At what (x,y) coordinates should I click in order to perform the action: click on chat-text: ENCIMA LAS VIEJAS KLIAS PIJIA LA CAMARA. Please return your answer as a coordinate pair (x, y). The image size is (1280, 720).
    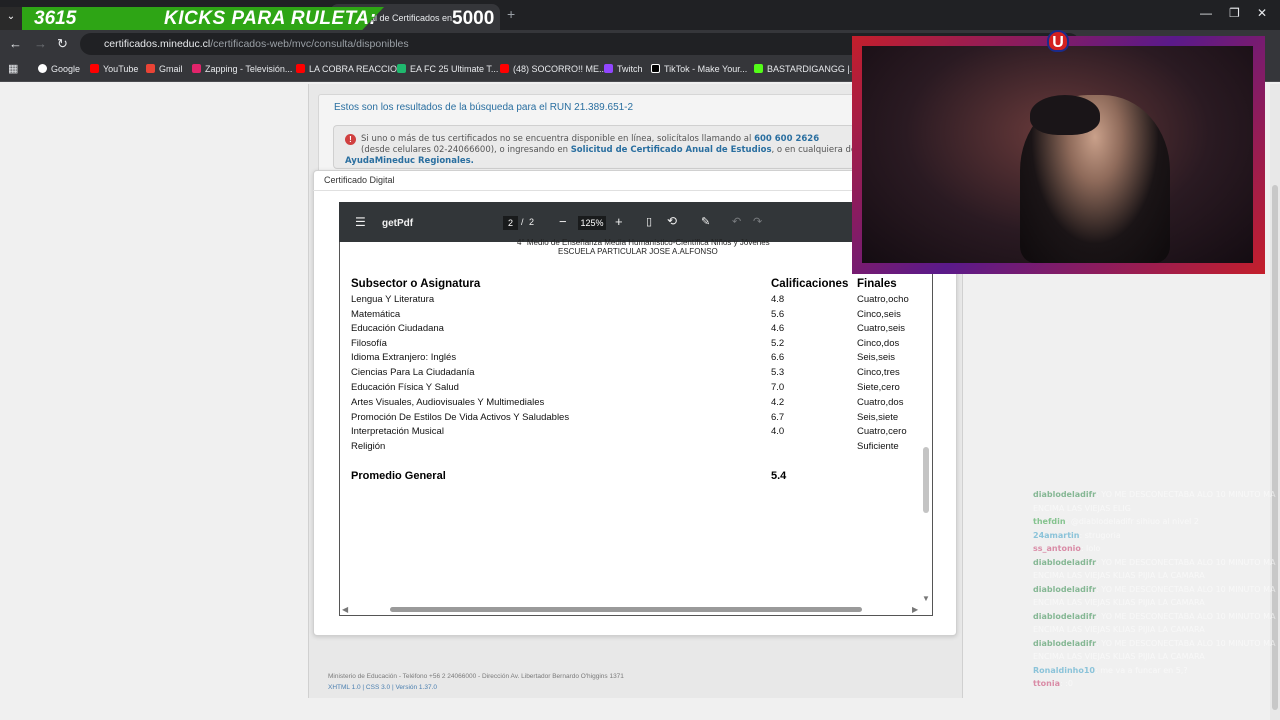
    Looking at the image, I should click on (1119, 656).